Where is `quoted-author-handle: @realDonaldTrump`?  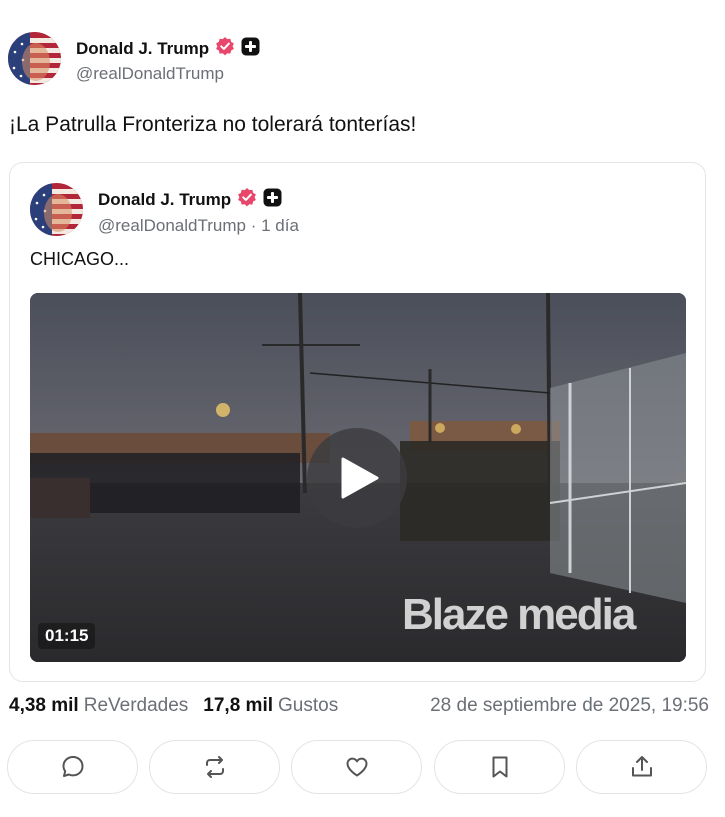
quoted-author-handle: @realDonaldTrump is located at coordinates (172, 225).